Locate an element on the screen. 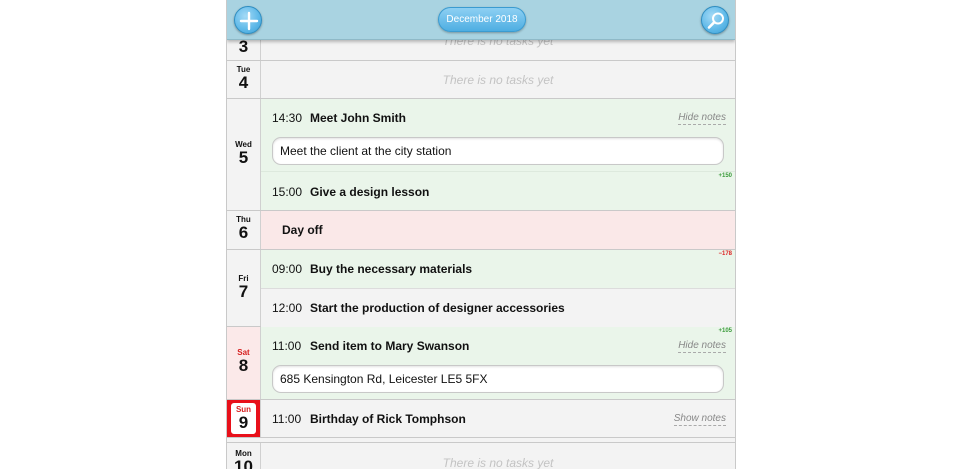 This screenshot has height=469, width=960. date-cell-8: Sat 8 is located at coordinates (244, 363).